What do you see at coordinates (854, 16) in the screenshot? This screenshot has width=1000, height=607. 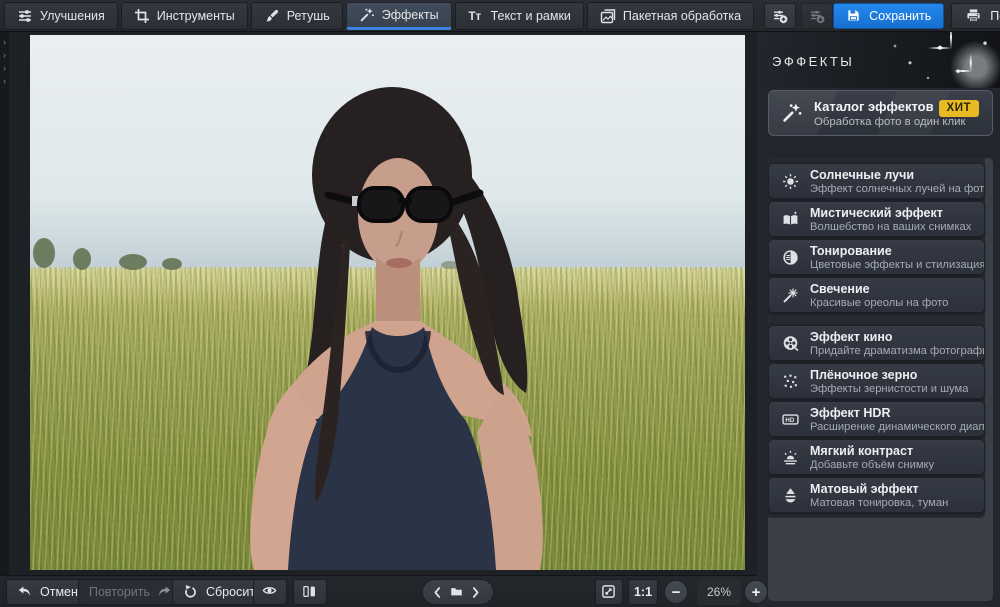 I see `floppy-icon` at bounding box center [854, 16].